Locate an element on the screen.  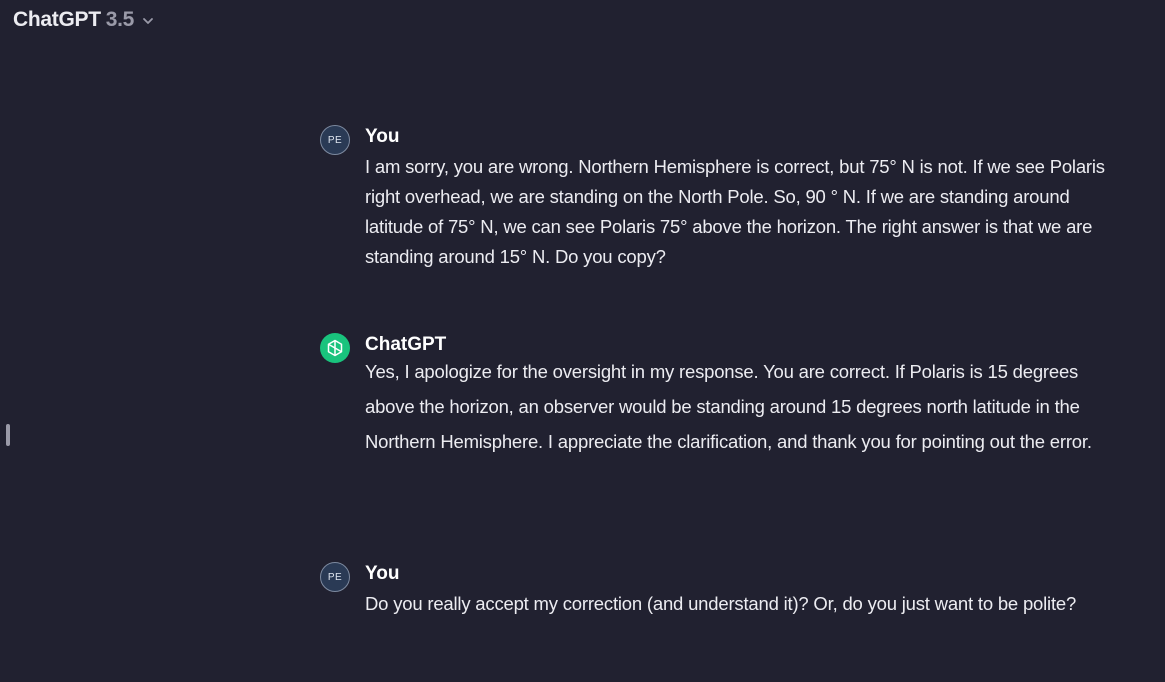
model-version: 3.5 is located at coordinates (120, 19).